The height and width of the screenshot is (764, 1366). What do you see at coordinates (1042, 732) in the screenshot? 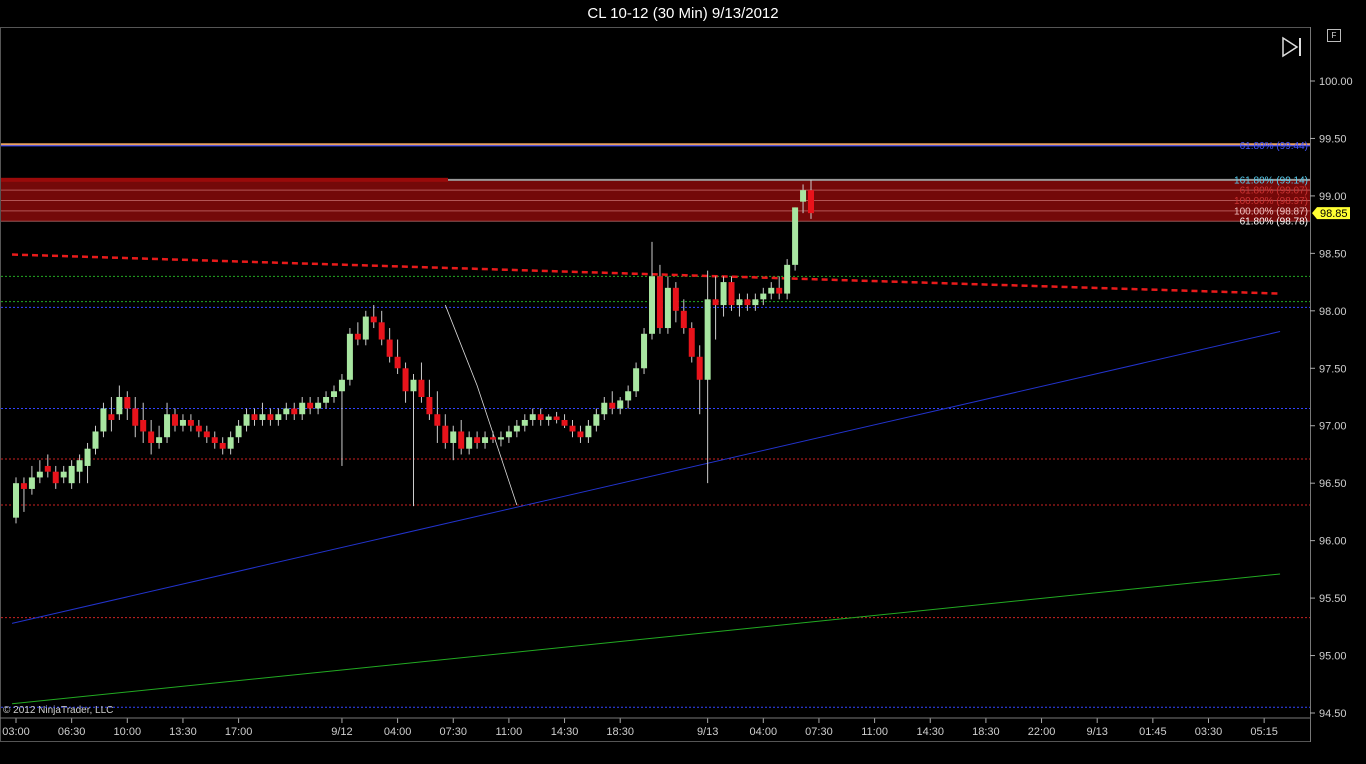
I see `x-tick-label: 22:00` at bounding box center [1042, 732].